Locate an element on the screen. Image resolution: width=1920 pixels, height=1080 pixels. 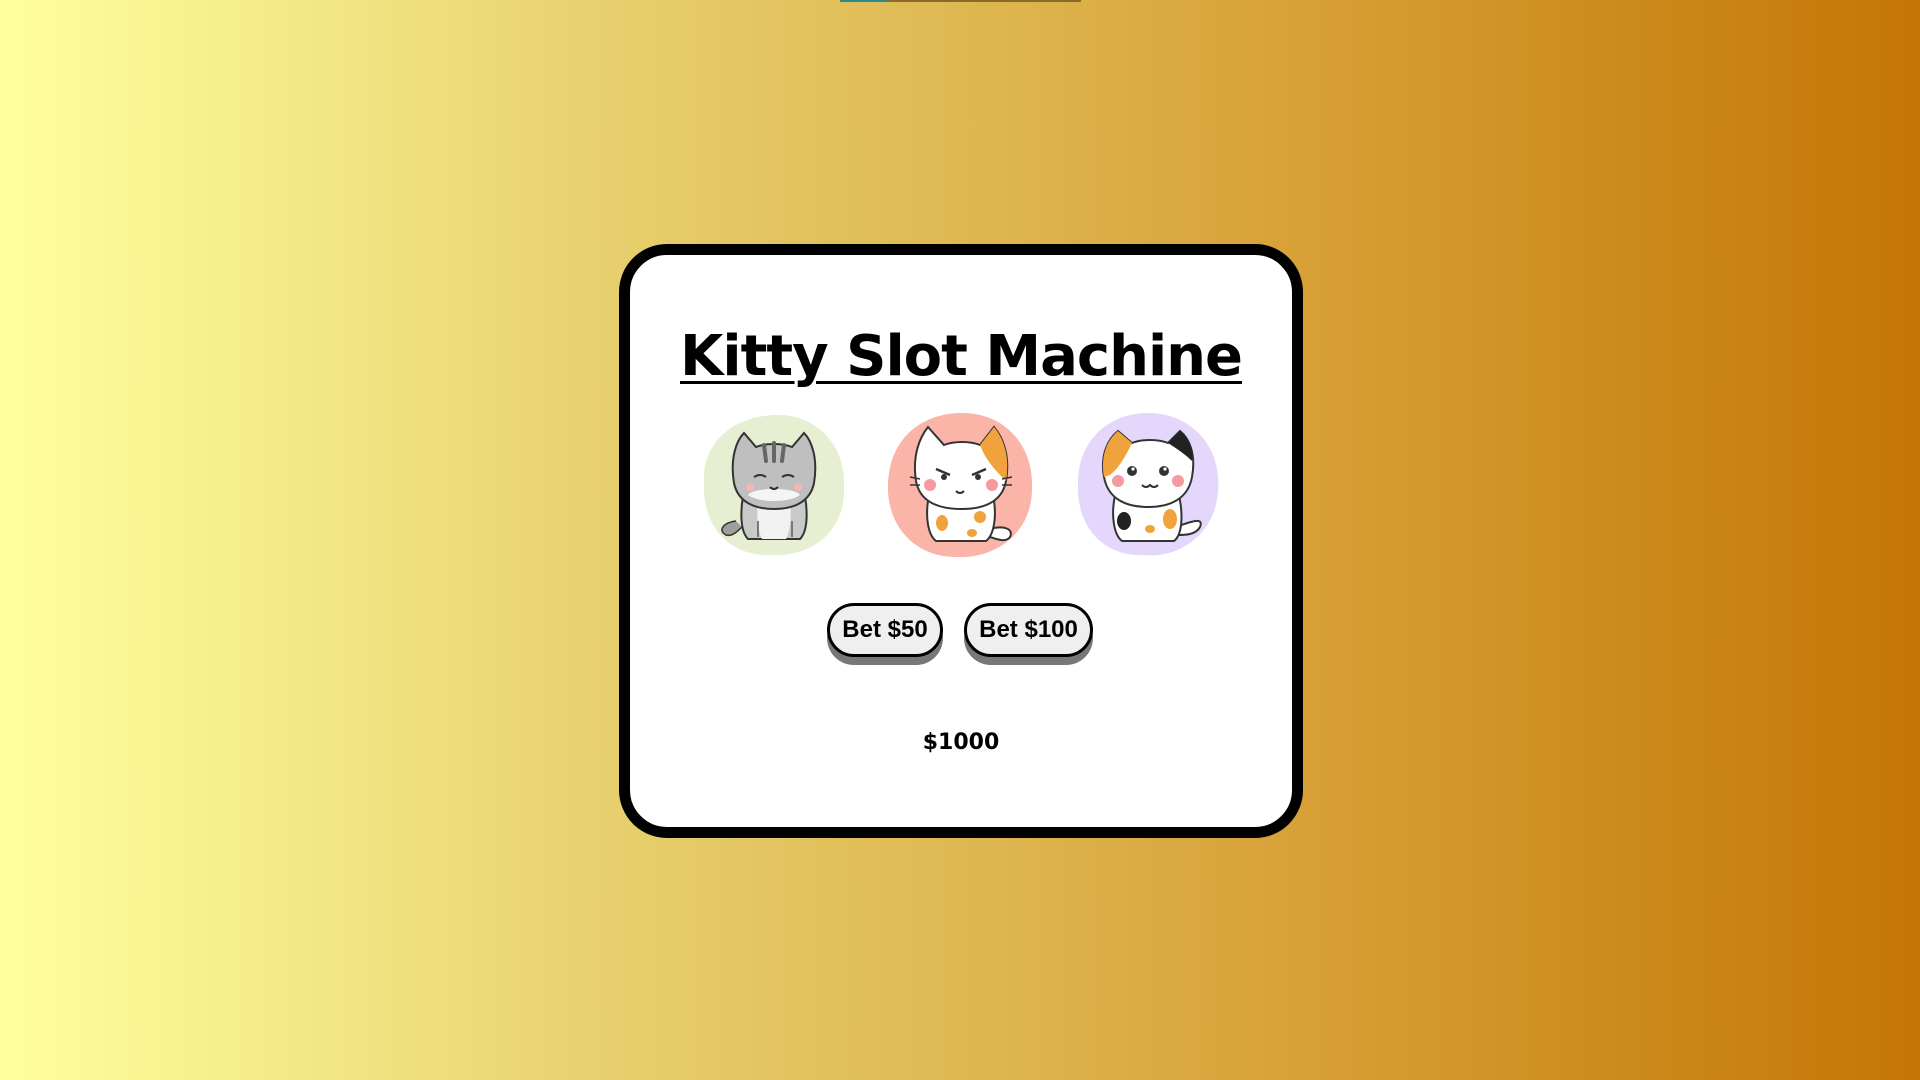
balance-display: $1000 is located at coordinates (961, 742).